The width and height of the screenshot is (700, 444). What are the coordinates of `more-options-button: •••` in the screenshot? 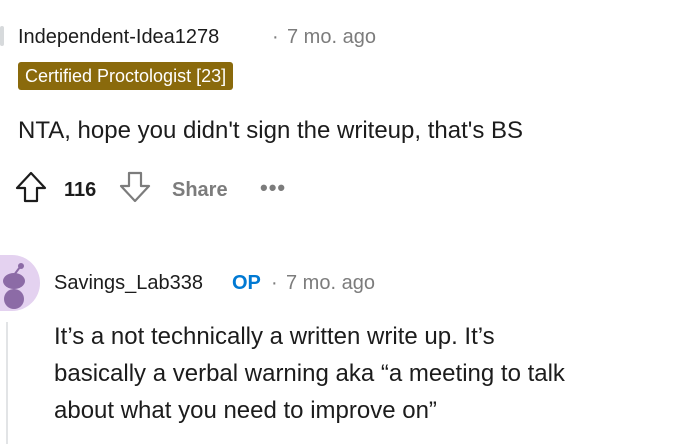 It's located at (273, 188).